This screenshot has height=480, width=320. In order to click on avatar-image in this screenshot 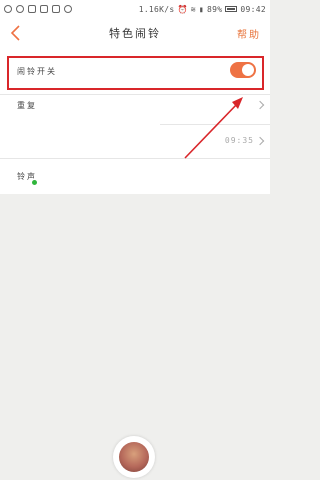, I will do `click(134, 457)`.